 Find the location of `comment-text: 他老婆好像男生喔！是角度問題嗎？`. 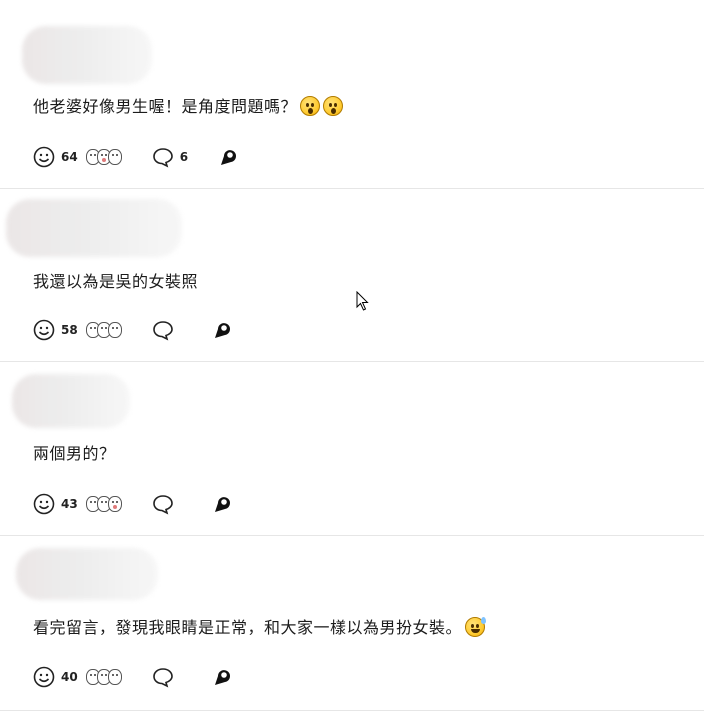

comment-text: 他老婆好像男生喔！是角度問題嗎？ is located at coordinates (188, 107).